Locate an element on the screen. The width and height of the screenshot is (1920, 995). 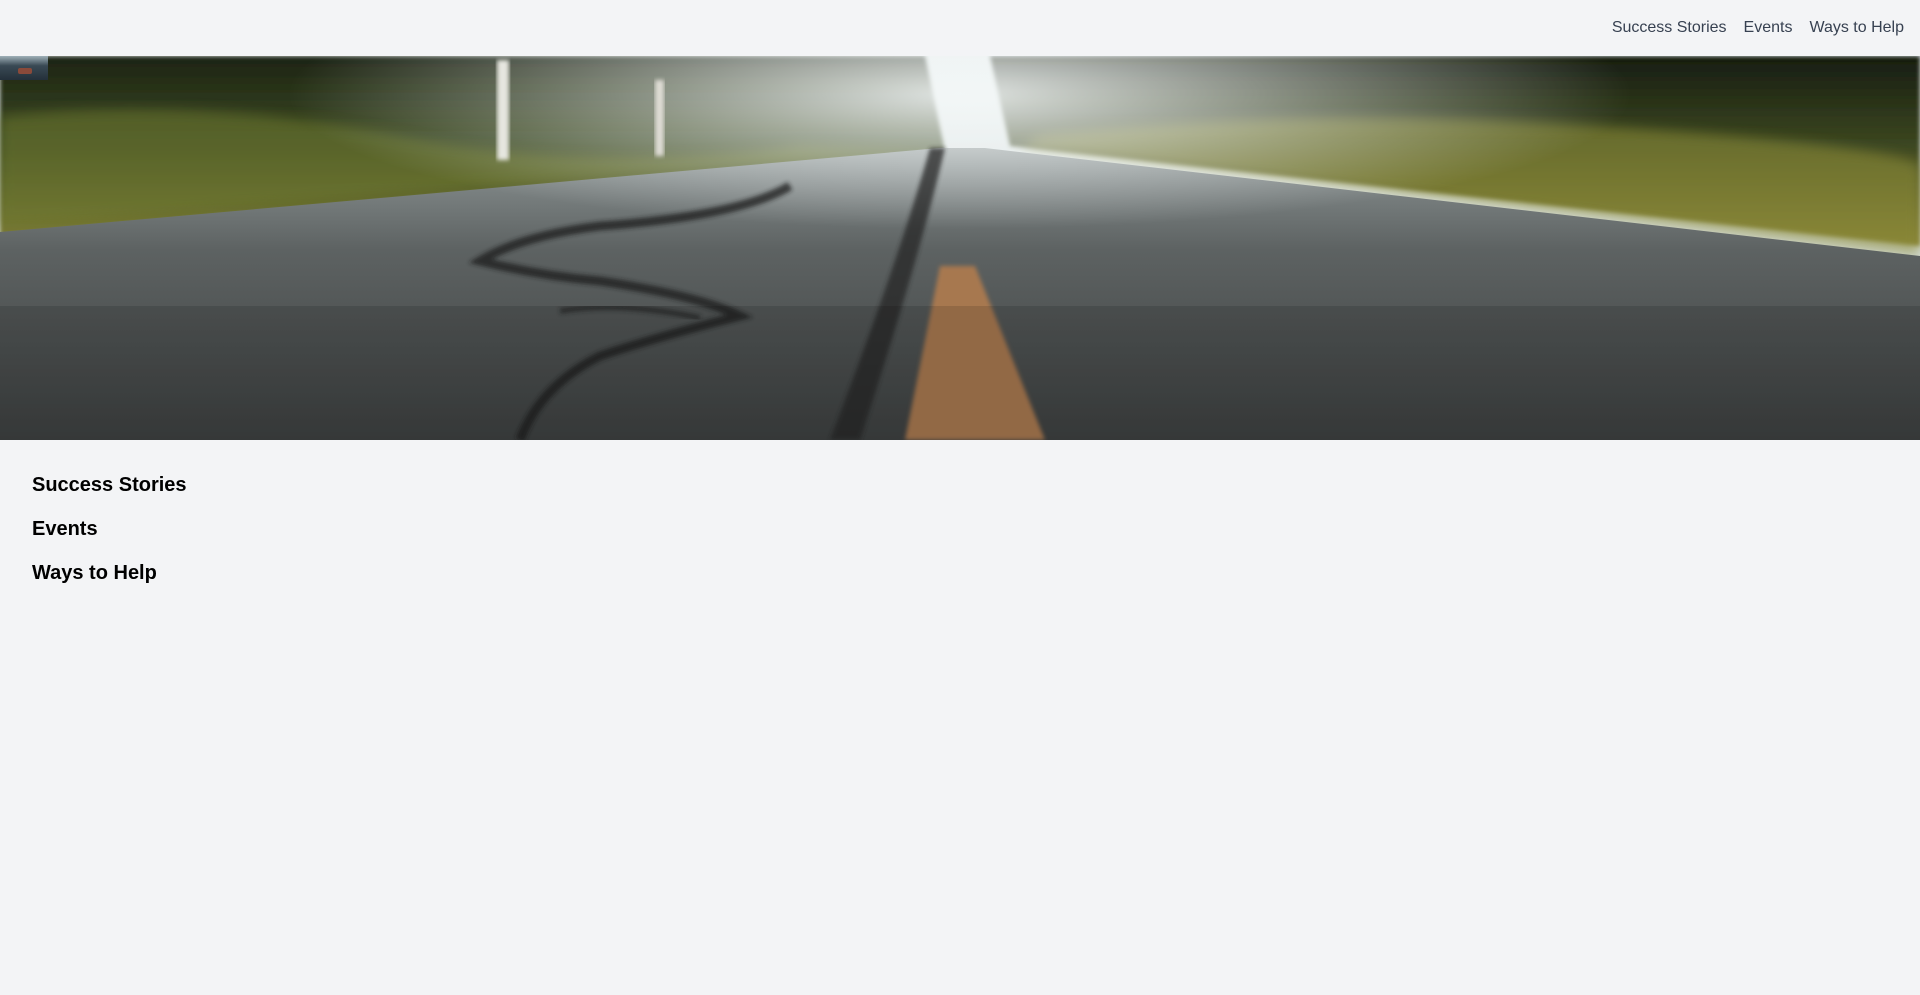
nav-link-ways-to-help: Ways to Help is located at coordinates (1856, 28).